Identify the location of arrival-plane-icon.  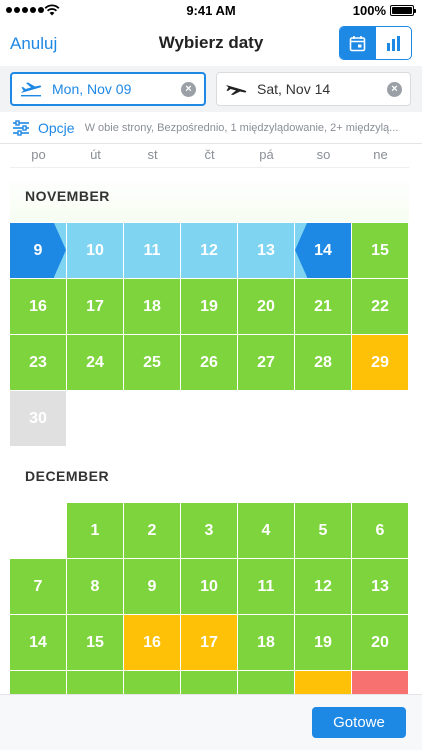
(236, 90).